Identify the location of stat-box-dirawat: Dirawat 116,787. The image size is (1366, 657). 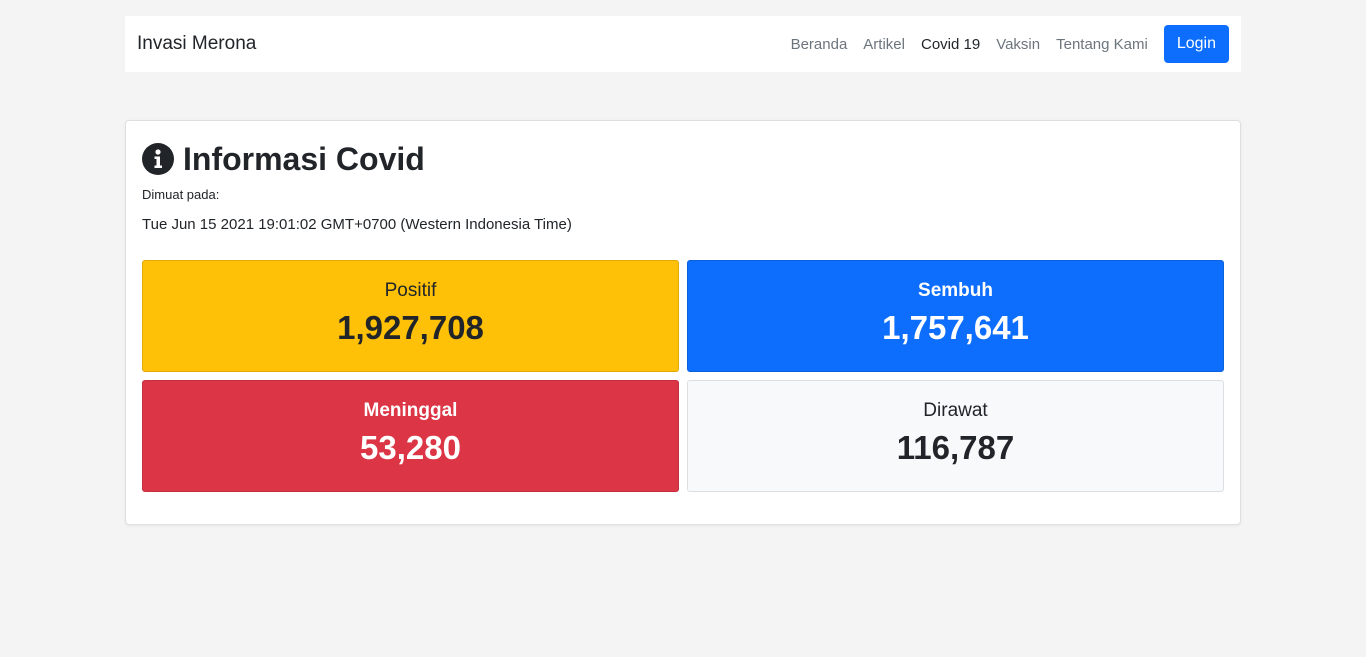
(955, 436).